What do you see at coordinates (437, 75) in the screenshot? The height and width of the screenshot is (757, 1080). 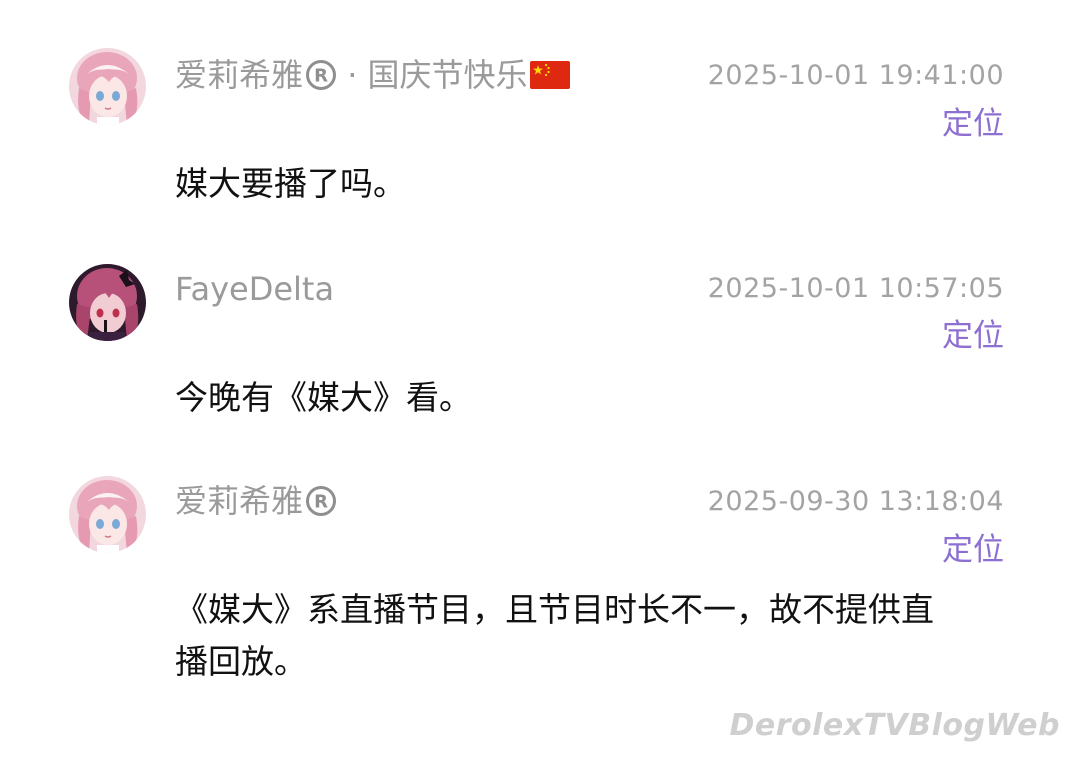 I see `username-suffix: · 国庆节快乐` at bounding box center [437, 75].